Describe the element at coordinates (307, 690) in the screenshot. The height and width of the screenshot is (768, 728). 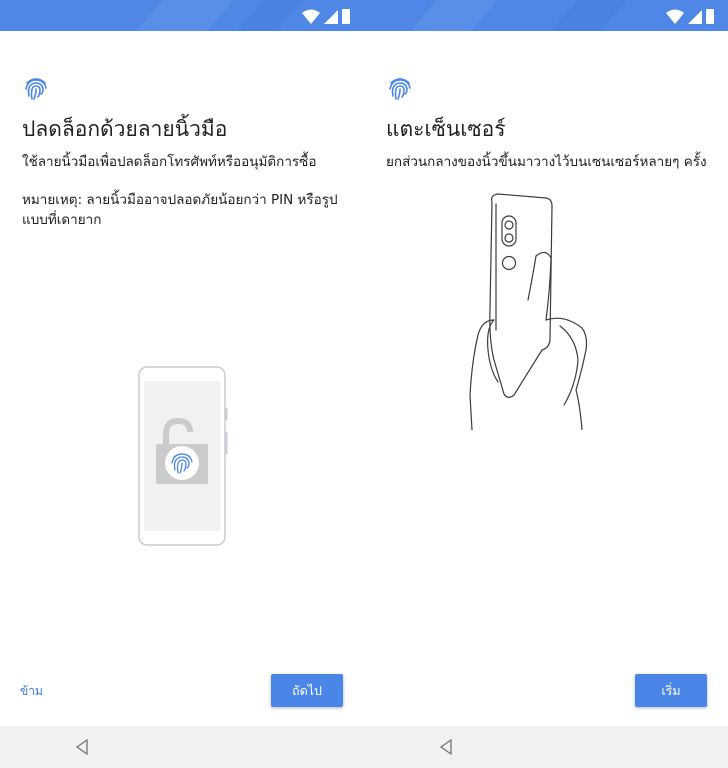
I see `next-button: ถัดไป` at that location.